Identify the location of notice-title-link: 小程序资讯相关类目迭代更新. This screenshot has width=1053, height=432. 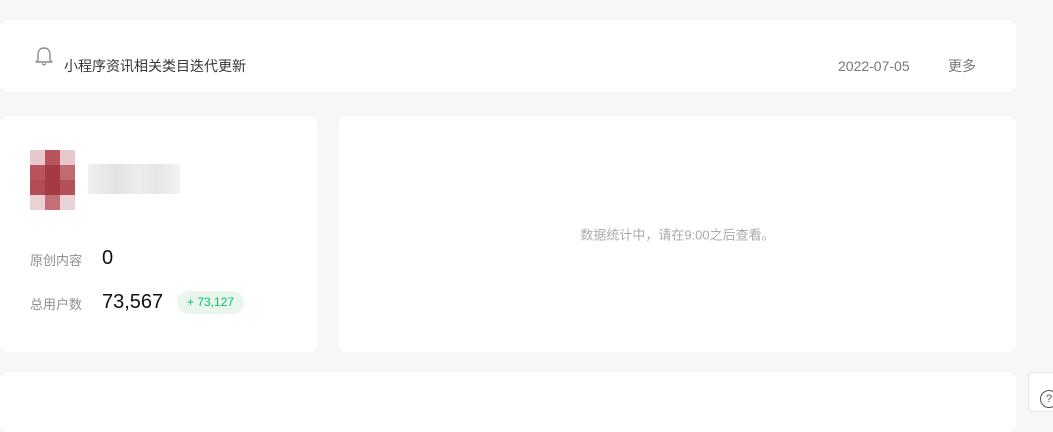
(155, 66).